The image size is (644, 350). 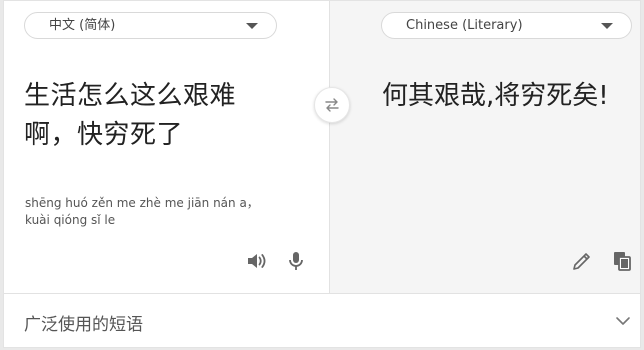 I want to click on common-phrases-label: 广泛使用的短语, so click(x=83, y=325).